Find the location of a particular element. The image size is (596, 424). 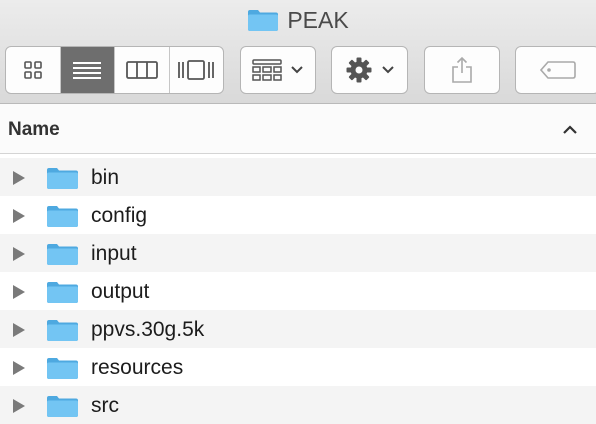

tag-icon is located at coordinates (557, 70).